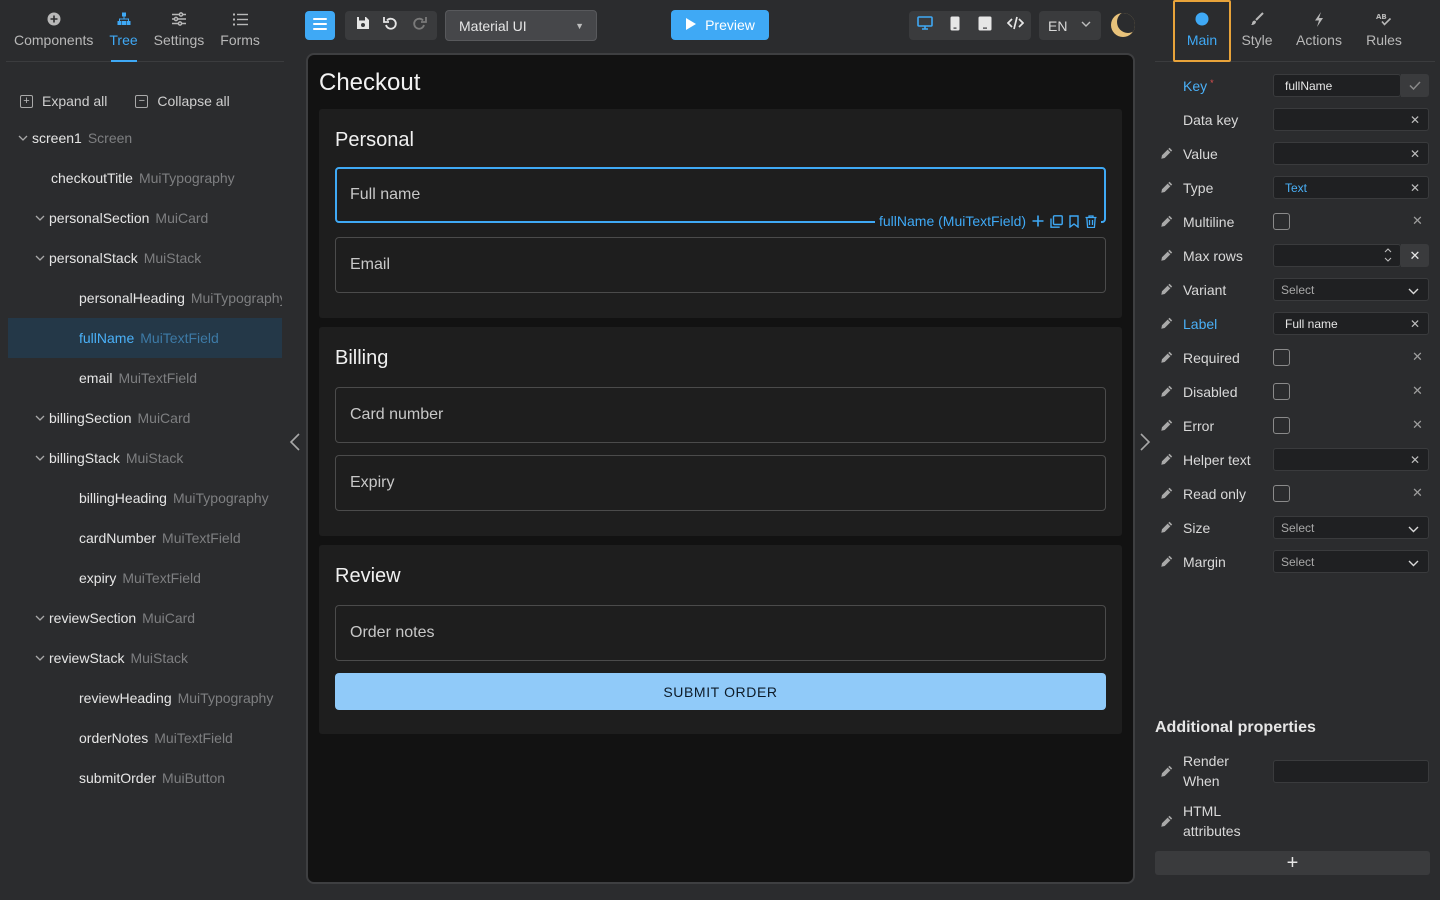 This screenshot has height=900, width=1440. What do you see at coordinates (53, 30) in the screenshot?
I see `tab-components: Components` at bounding box center [53, 30].